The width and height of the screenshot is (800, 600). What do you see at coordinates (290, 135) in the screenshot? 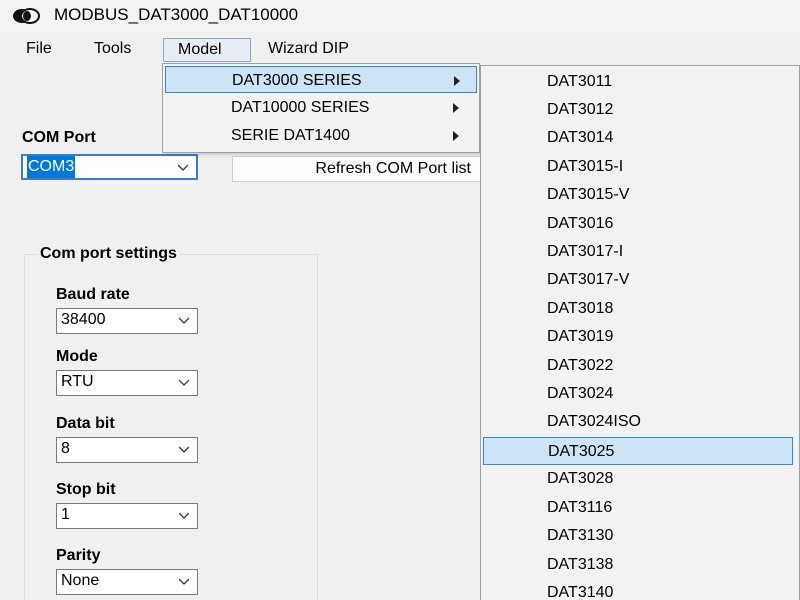
I see `model-menu-item-label: SERIE DAT1400` at bounding box center [290, 135].